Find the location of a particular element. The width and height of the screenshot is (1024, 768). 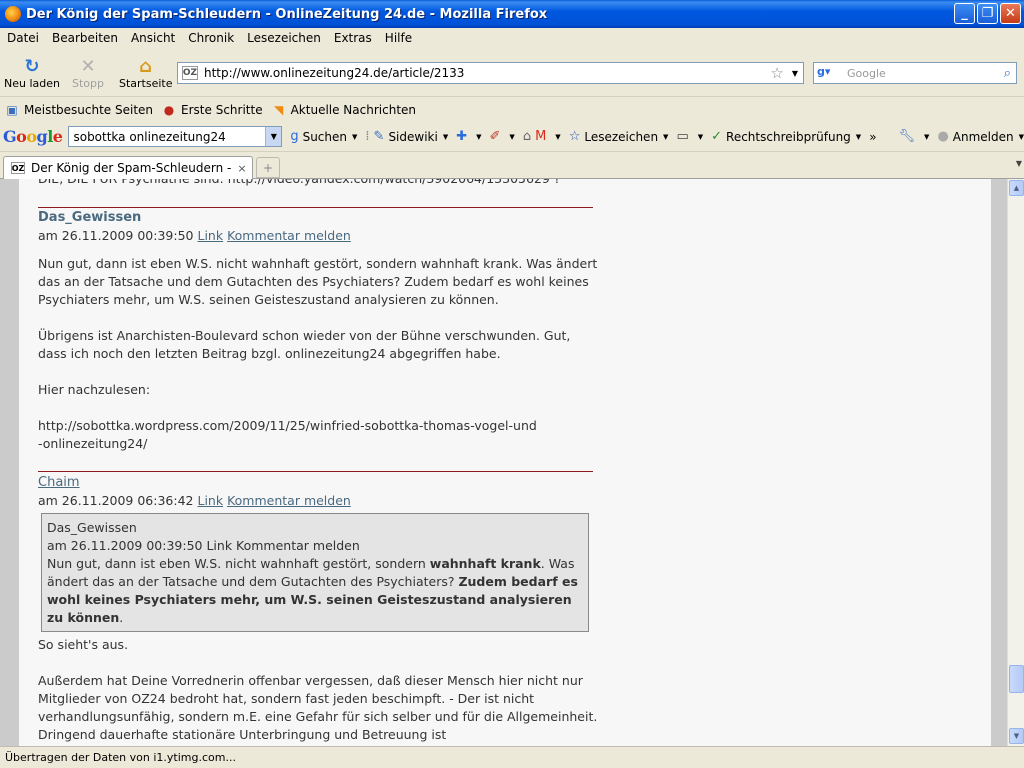

scroll-down-icon: ▼ is located at coordinates (1016, 736).